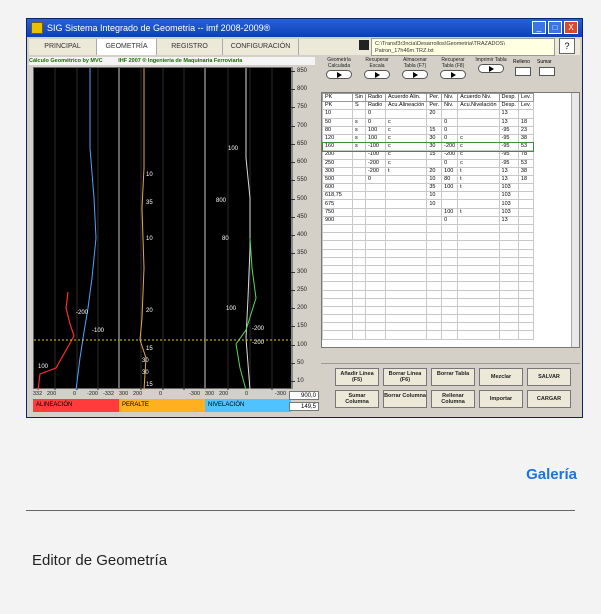  What do you see at coordinates (375, 97) in the screenshot?
I see `table-header-cell: Radio` at bounding box center [375, 97].